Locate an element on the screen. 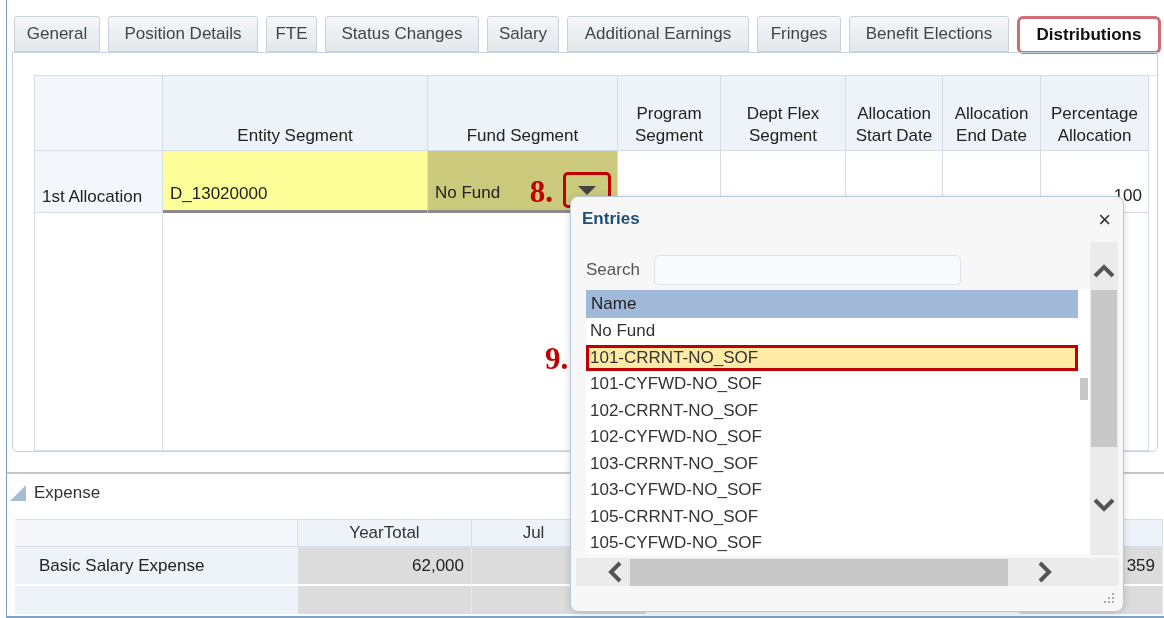  tab: Salary is located at coordinates (523, 34).